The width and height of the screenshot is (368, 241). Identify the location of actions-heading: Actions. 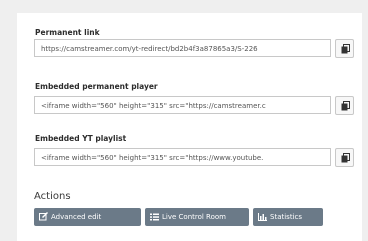
(52, 196).